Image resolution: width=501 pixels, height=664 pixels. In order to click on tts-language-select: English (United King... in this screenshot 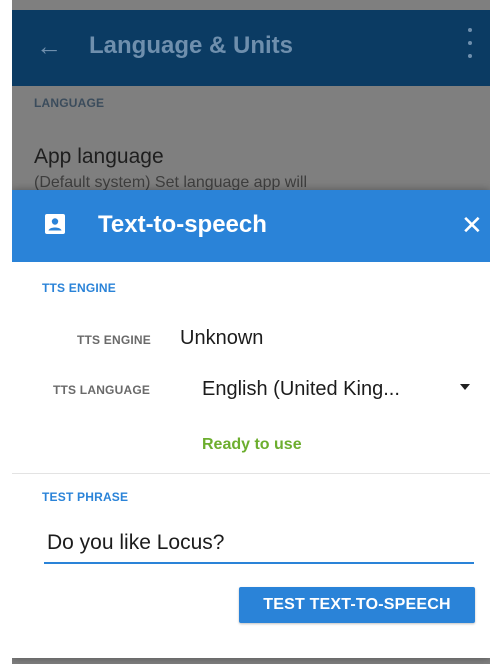, I will do `click(337, 390)`.